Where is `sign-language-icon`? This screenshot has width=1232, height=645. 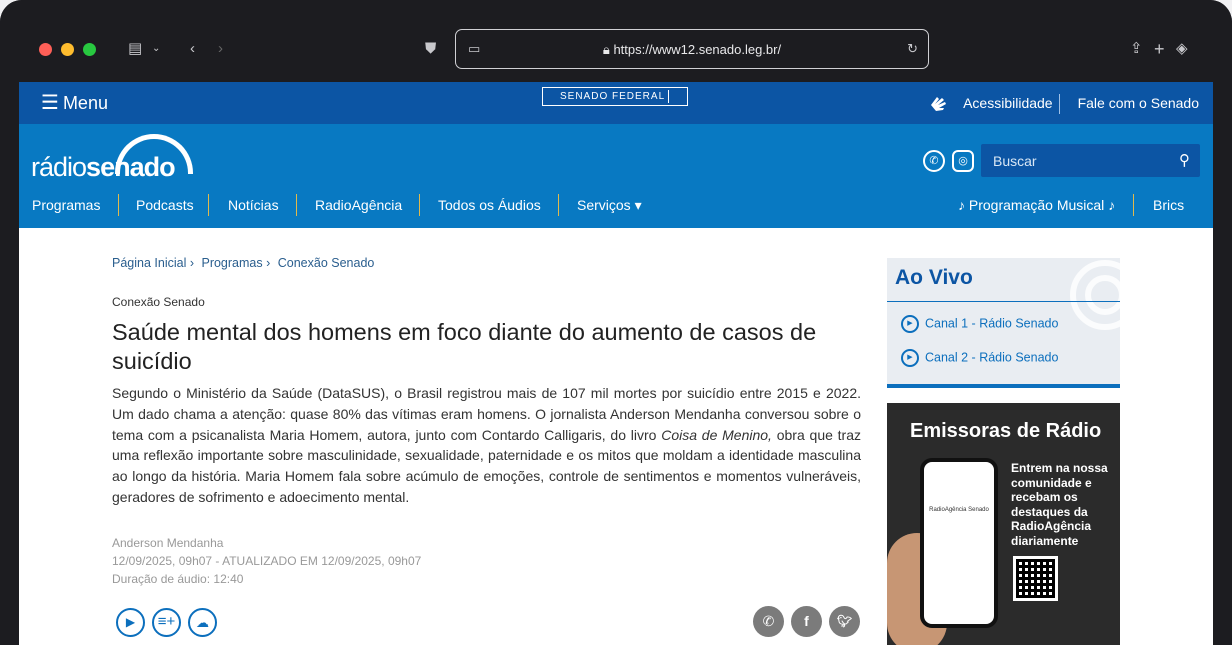 sign-language-icon is located at coordinates (939, 104).